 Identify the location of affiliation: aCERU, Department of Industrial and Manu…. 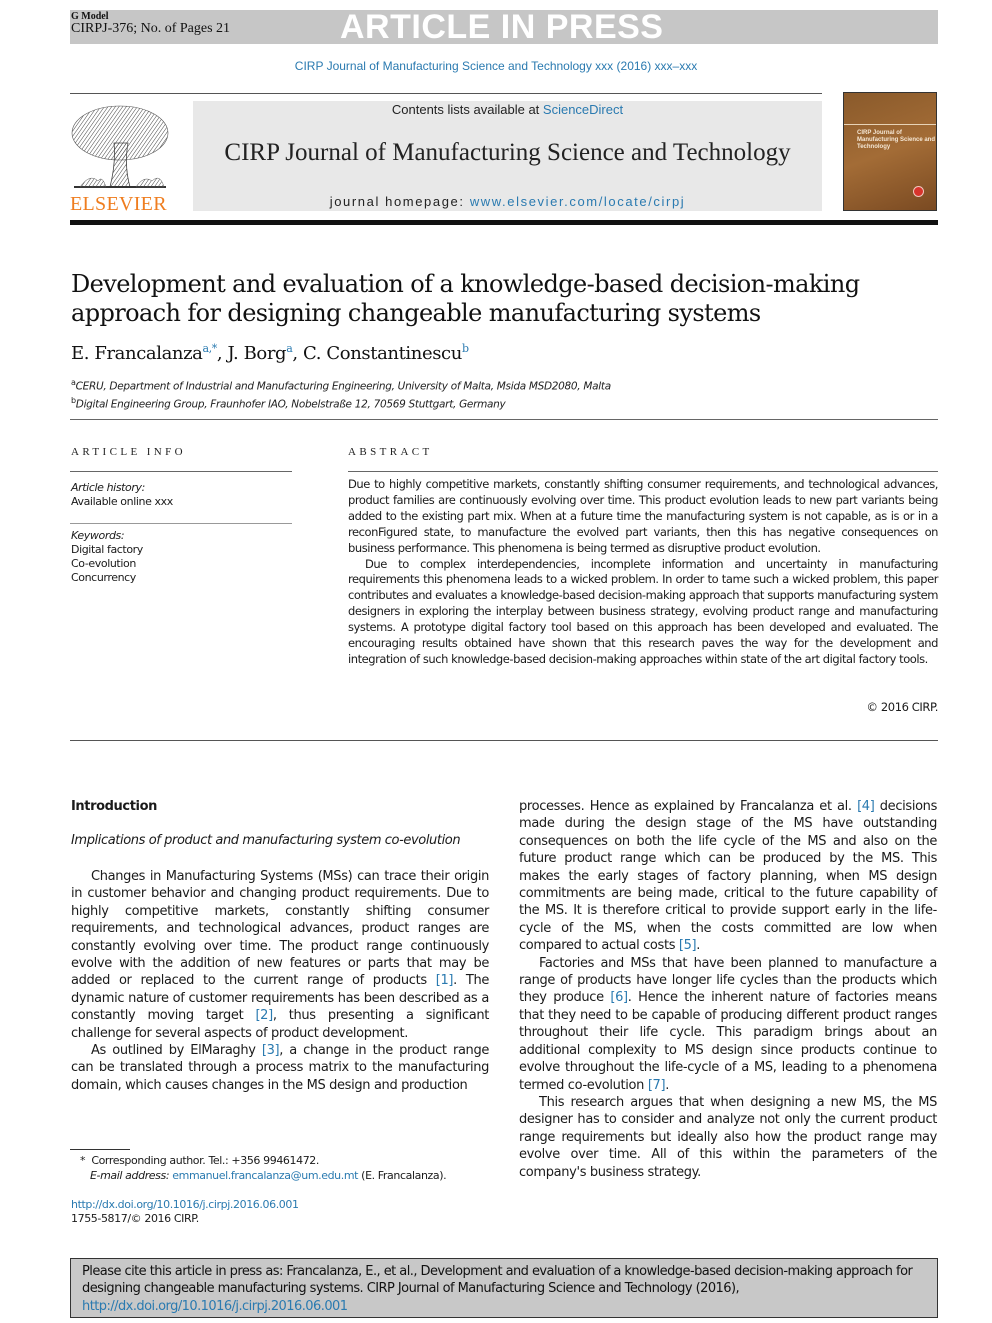
(341, 385).